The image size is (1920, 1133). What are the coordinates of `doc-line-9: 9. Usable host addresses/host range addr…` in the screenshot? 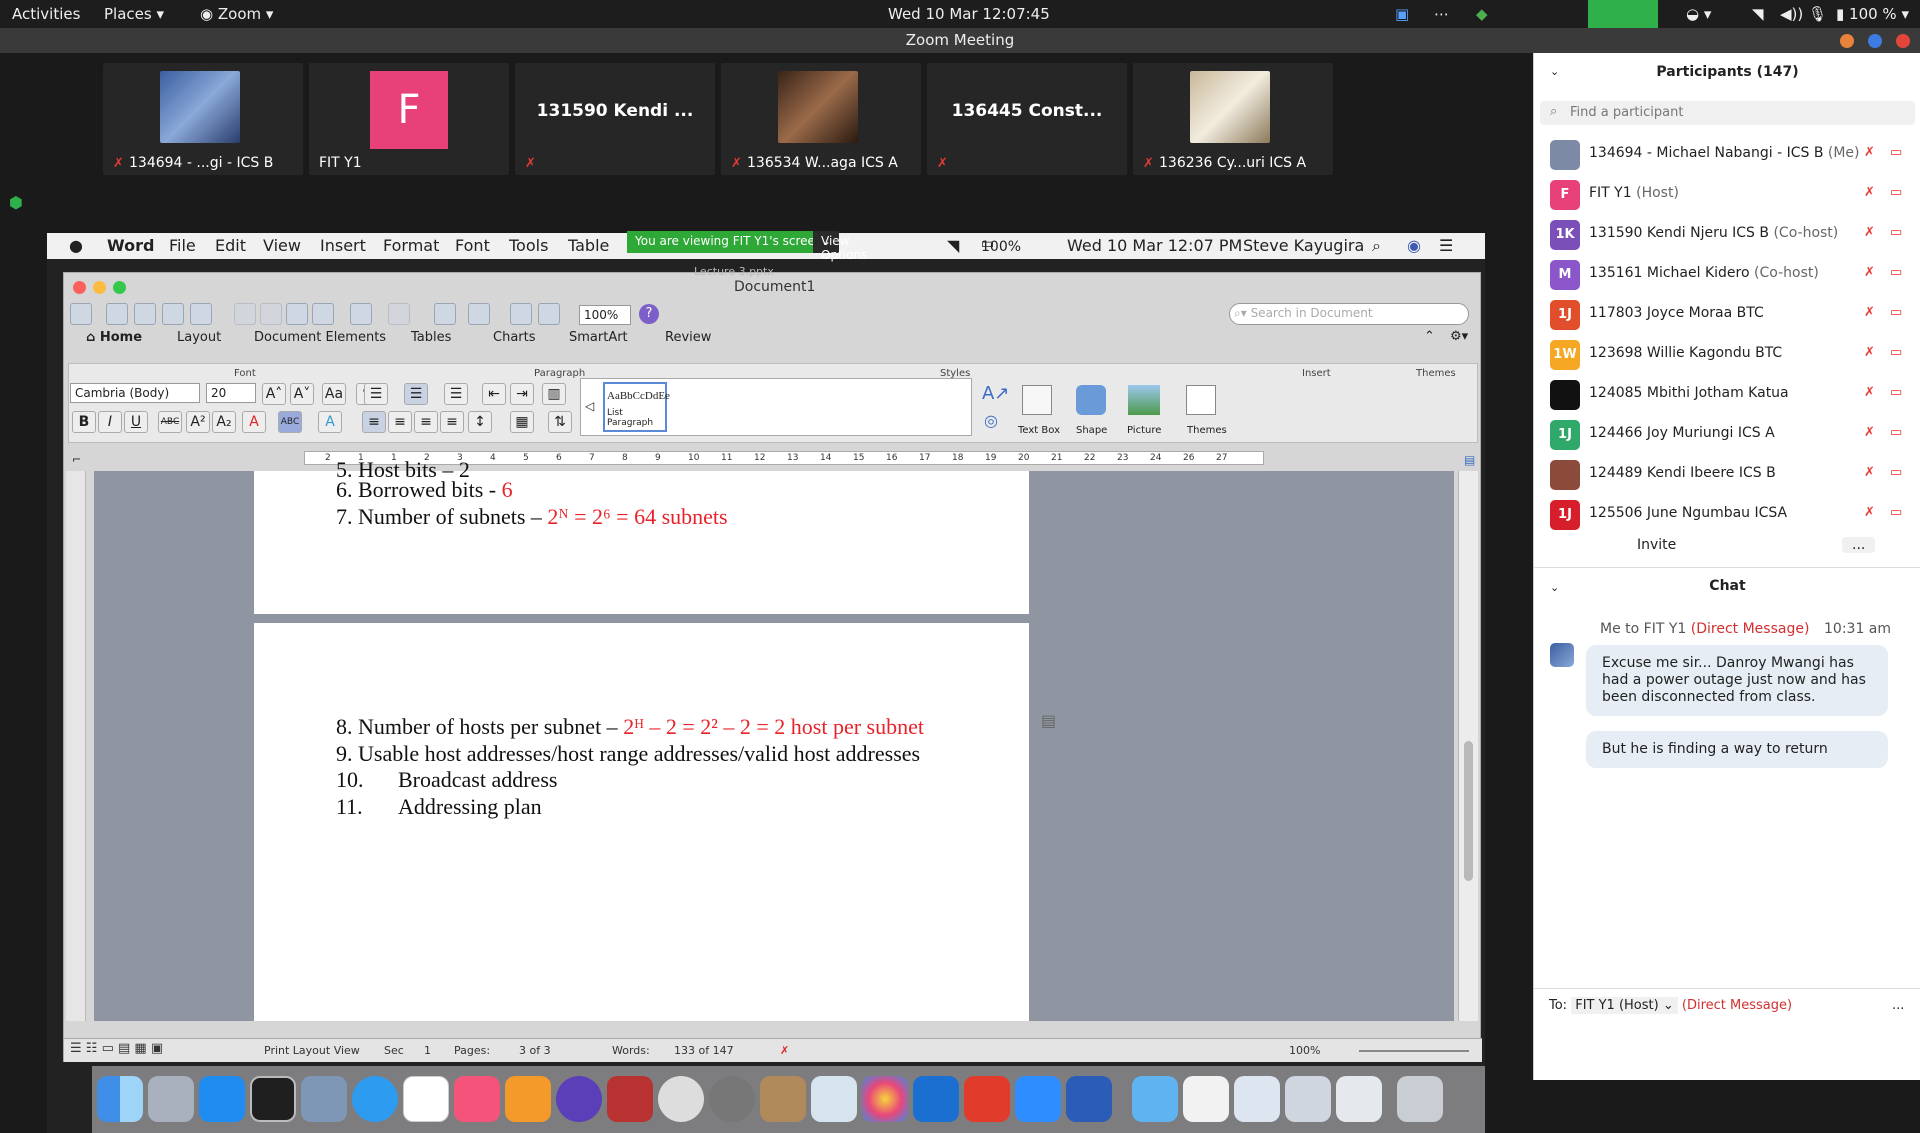 It's located at (628, 754).